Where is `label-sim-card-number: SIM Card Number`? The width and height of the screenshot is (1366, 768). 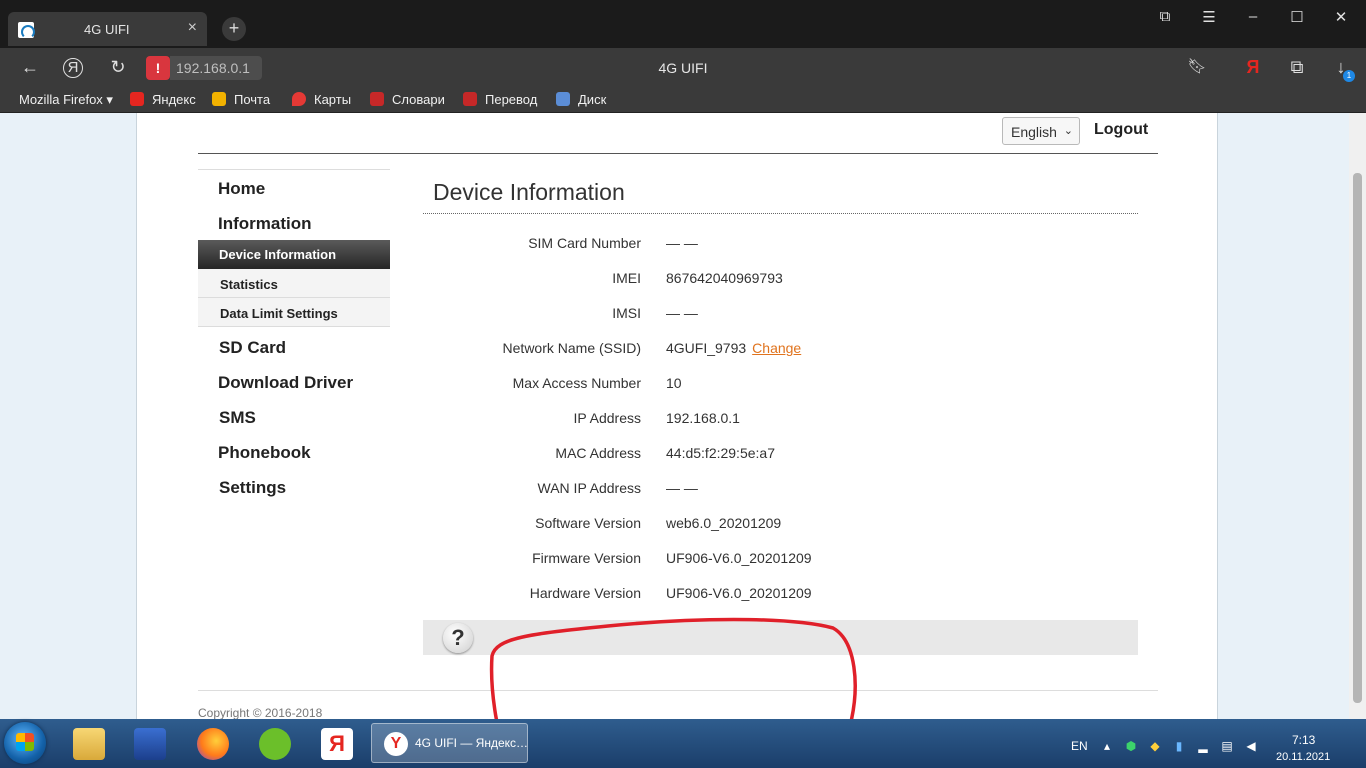
label-sim-card-number: SIM Card Number is located at coordinates (584, 243).